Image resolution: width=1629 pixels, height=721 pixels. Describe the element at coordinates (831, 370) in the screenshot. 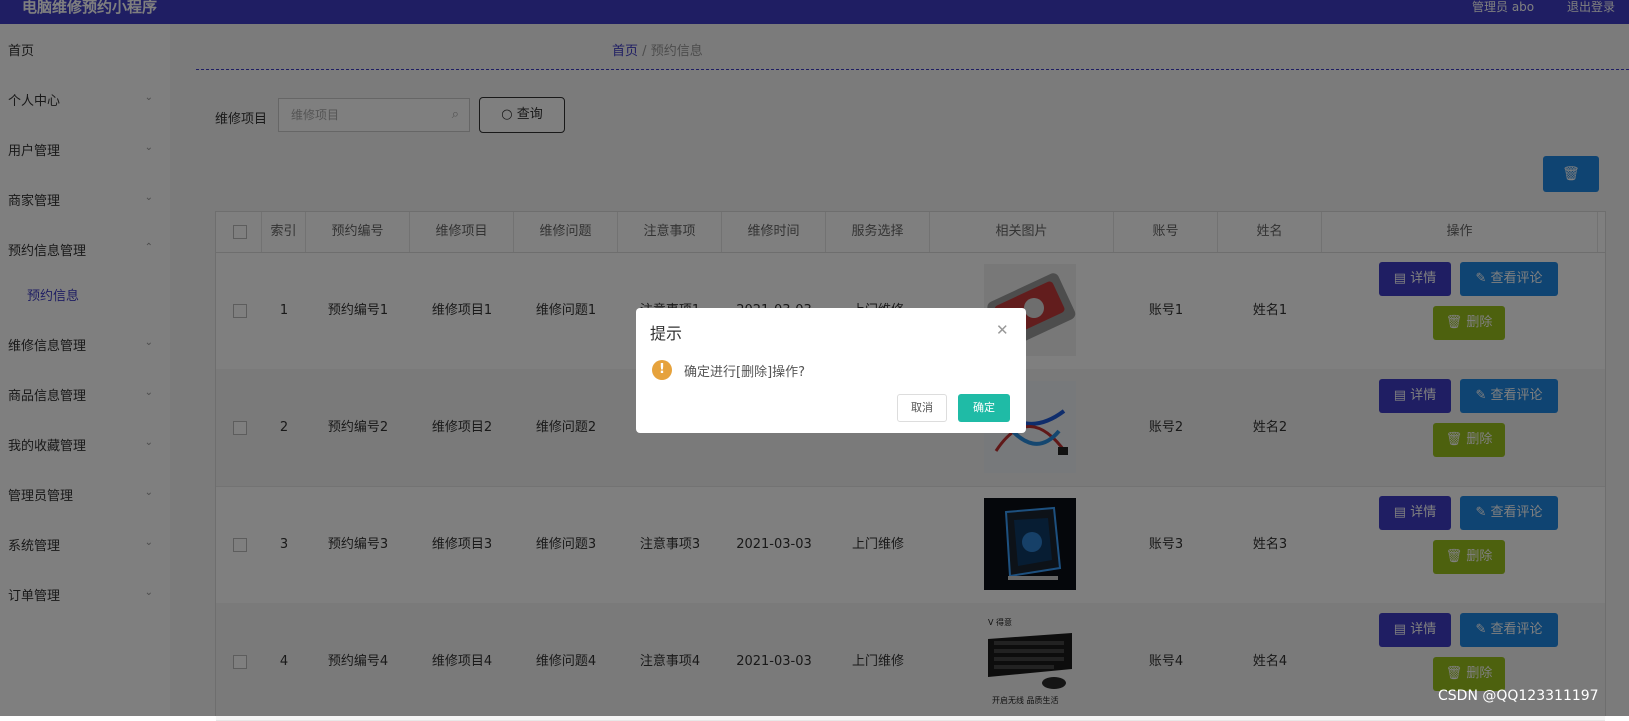

I see `confirm-dialog: 提示 ✕ ! 确定进行[删除]操作? 取消 确定` at that location.